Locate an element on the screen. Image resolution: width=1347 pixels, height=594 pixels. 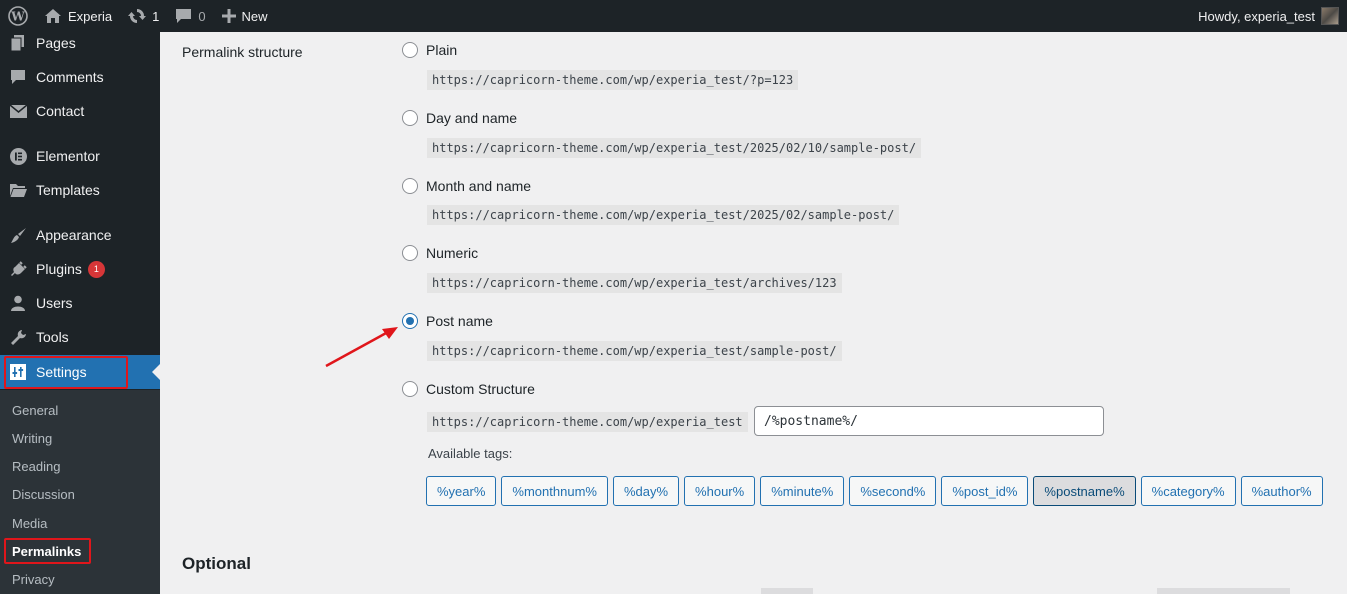
option-label: Numeric is located at coordinates (452, 253).